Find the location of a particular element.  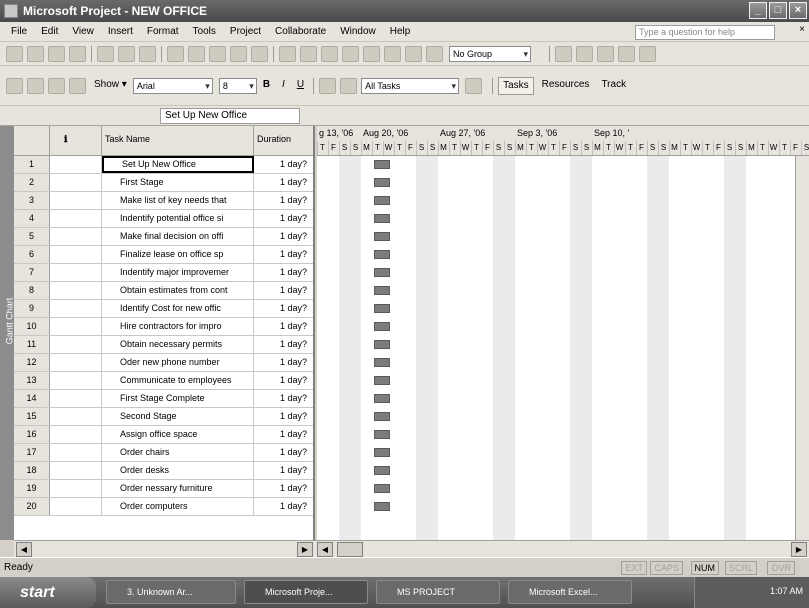

row-id: 17 is located at coordinates (32, 452).